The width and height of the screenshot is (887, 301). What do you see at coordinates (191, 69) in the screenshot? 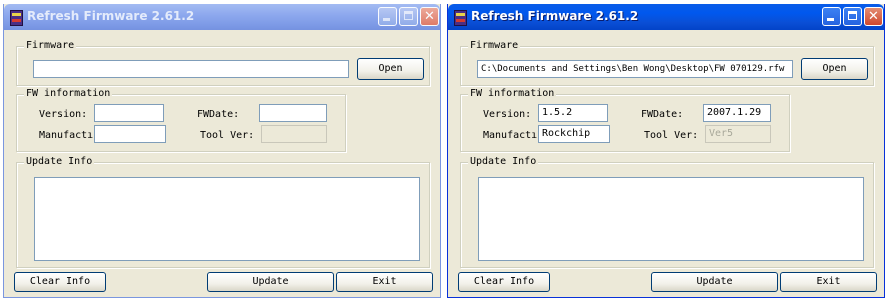
I see `firmware-path-field` at bounding box center [191, 69].